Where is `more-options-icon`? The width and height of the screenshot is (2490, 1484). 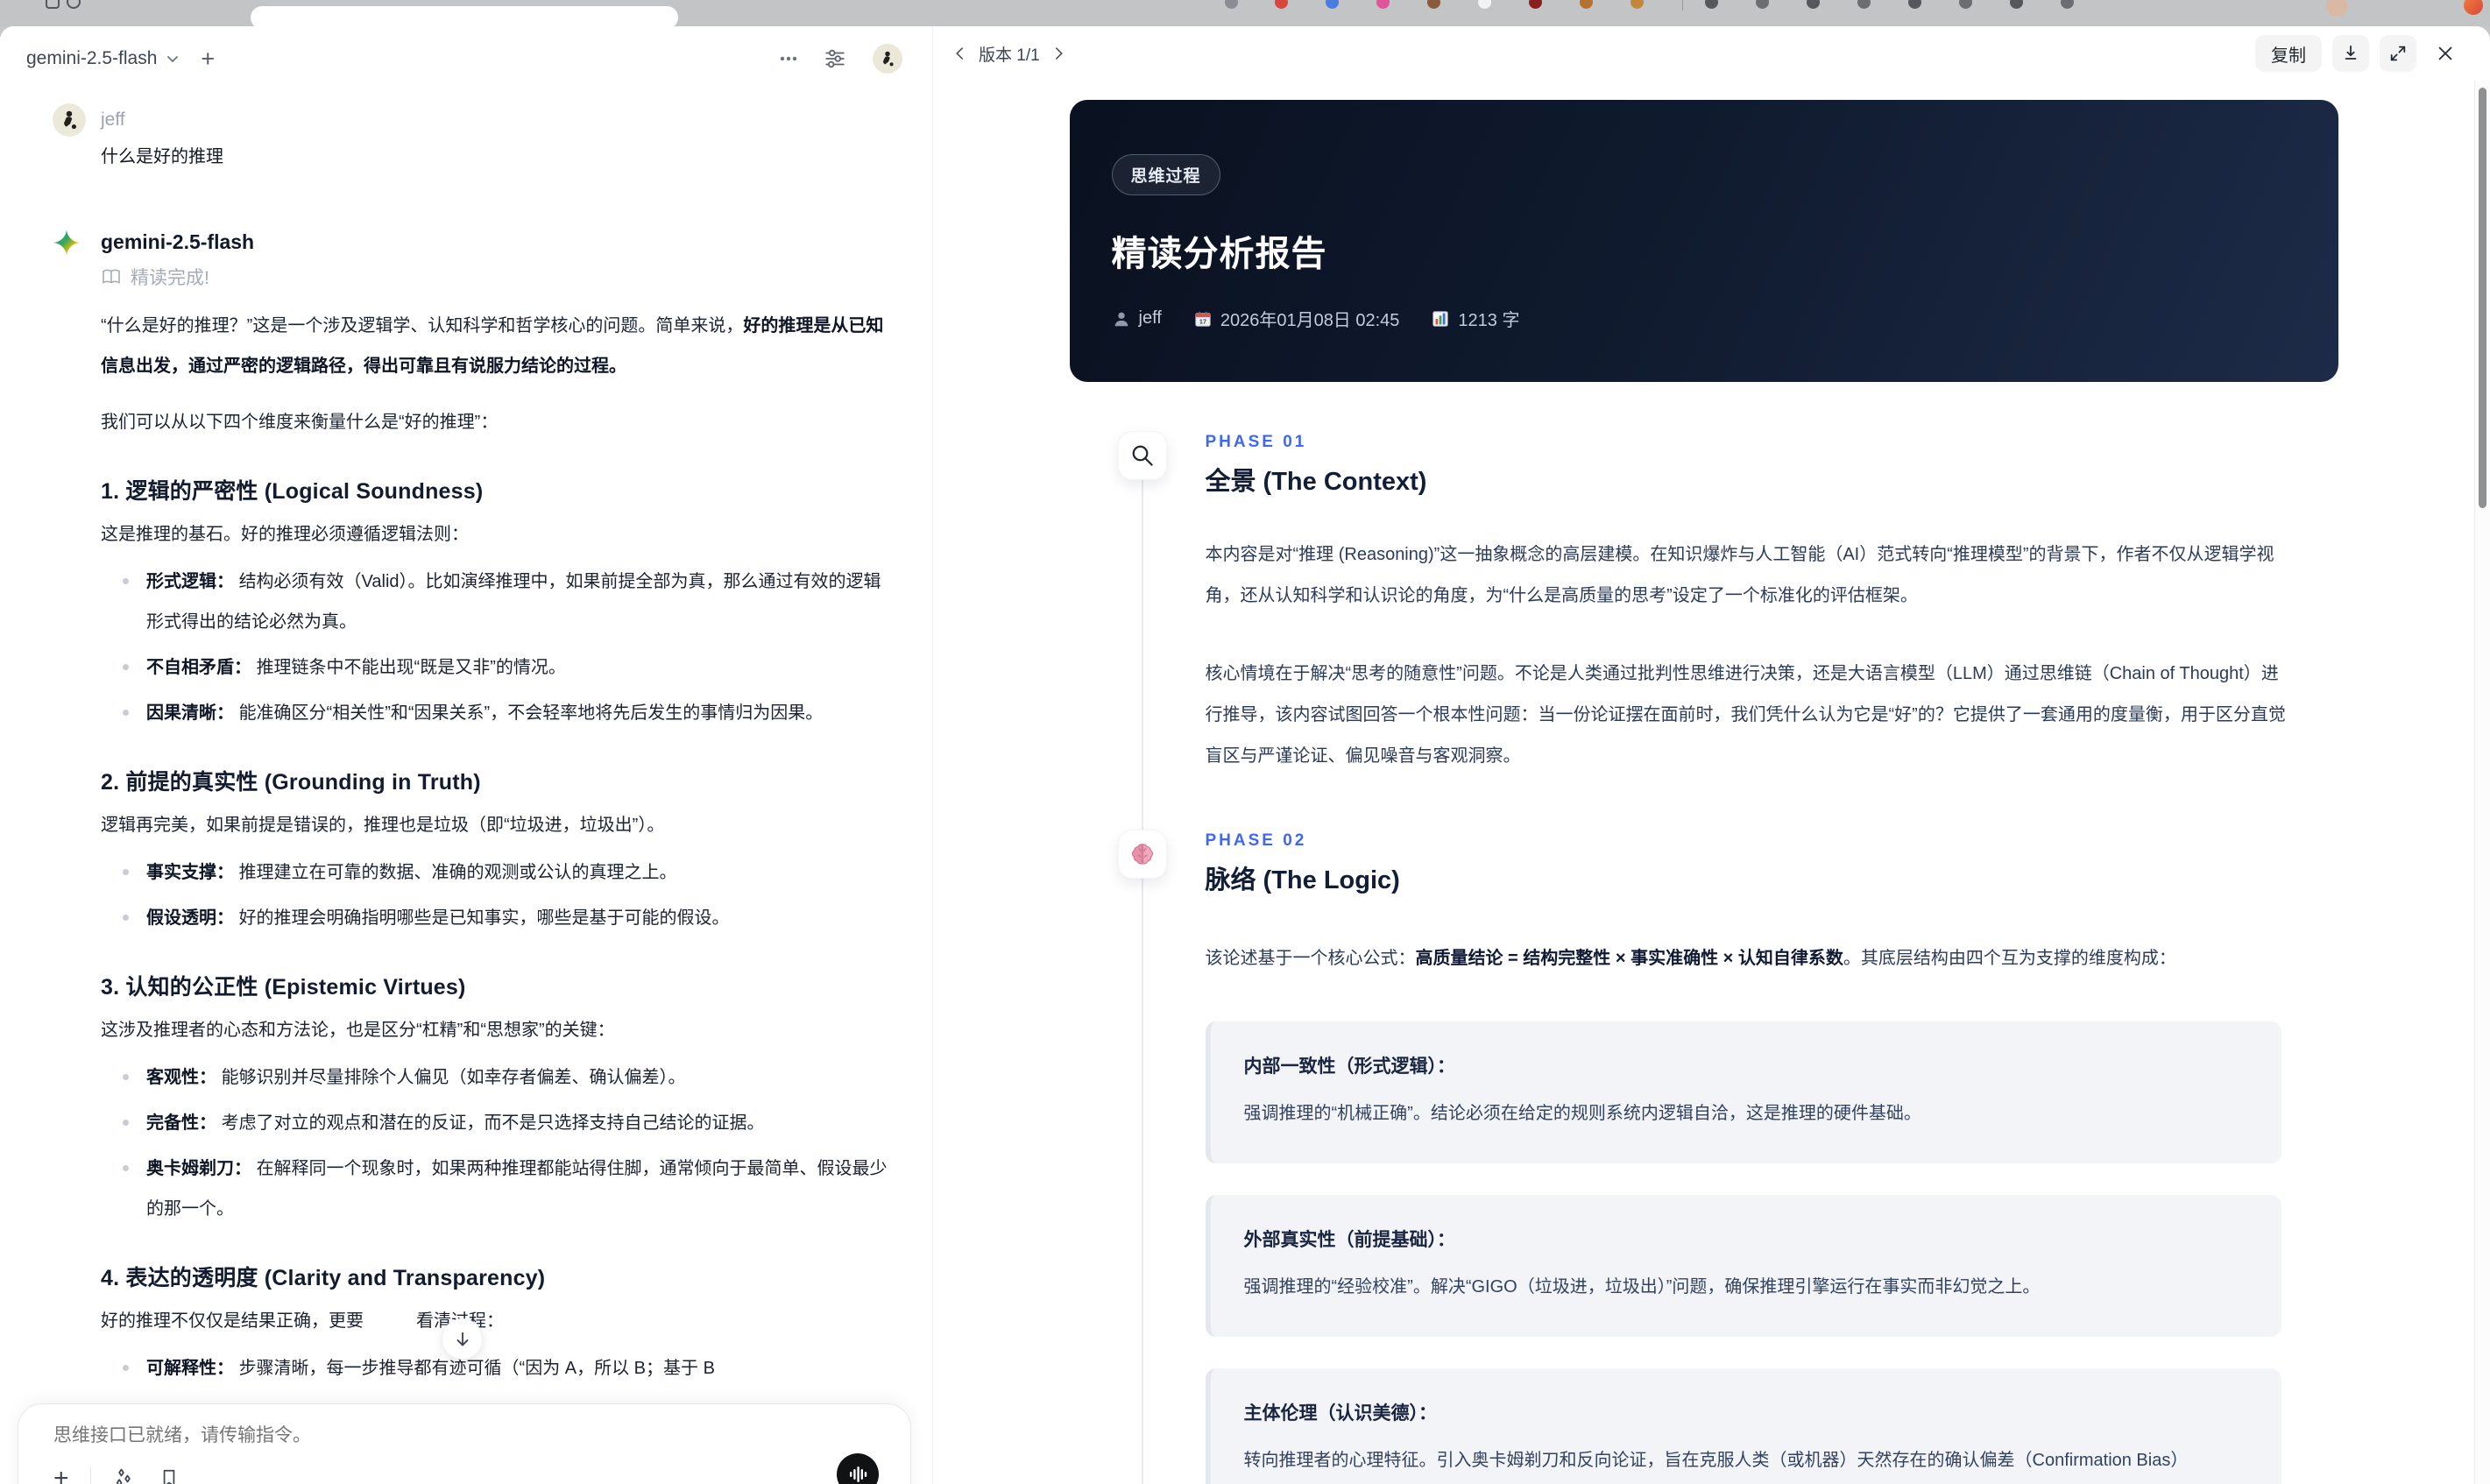 more-options-icon is located at coordinates (788, 59).